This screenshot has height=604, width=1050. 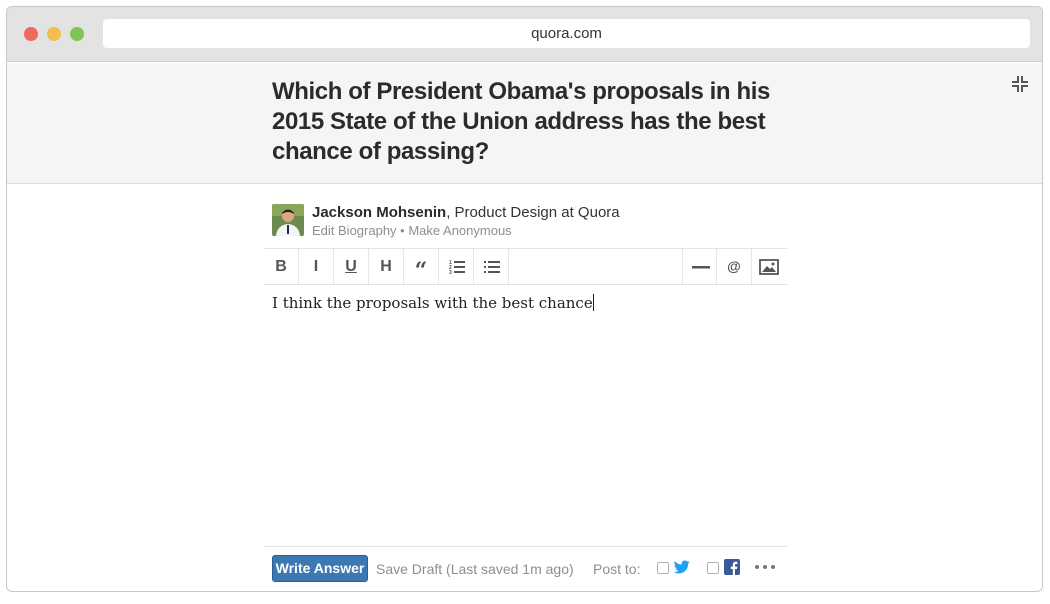 What do you see at coordinates (459, 230) in the screenshot?
I see `make-anonymous-link: Make Anonymous` at bounding box center [459, 230].